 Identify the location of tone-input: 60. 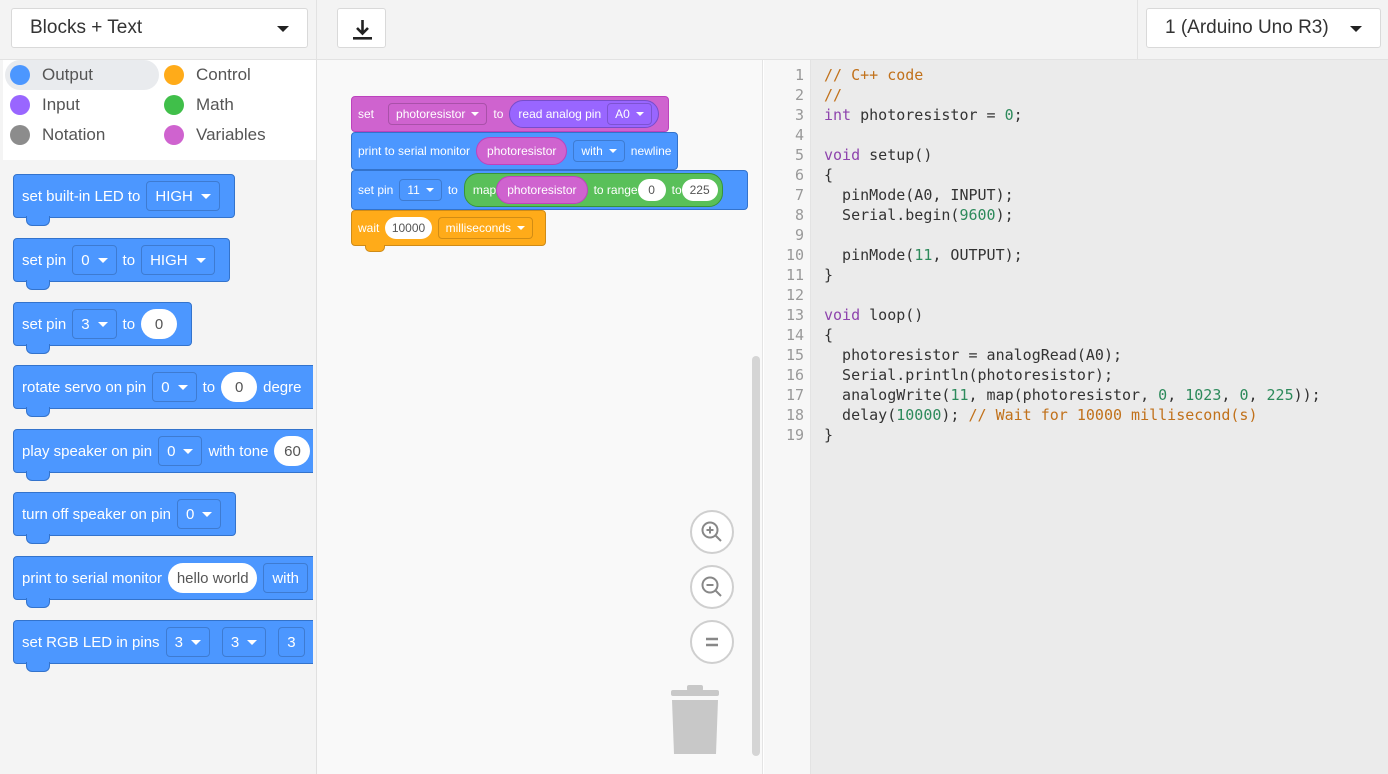
(292, 451).